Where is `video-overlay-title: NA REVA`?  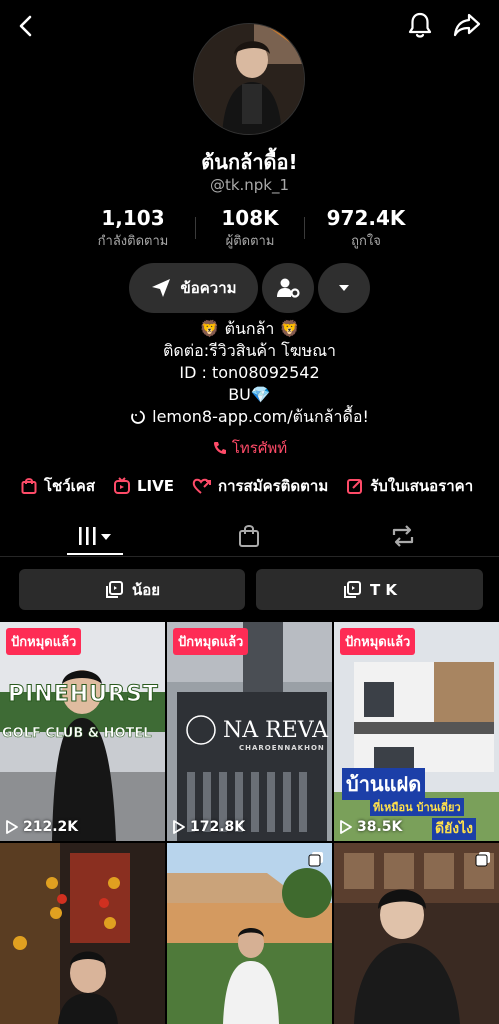 video-overlay-title: NA REVA is located at coordinates (276, 730).